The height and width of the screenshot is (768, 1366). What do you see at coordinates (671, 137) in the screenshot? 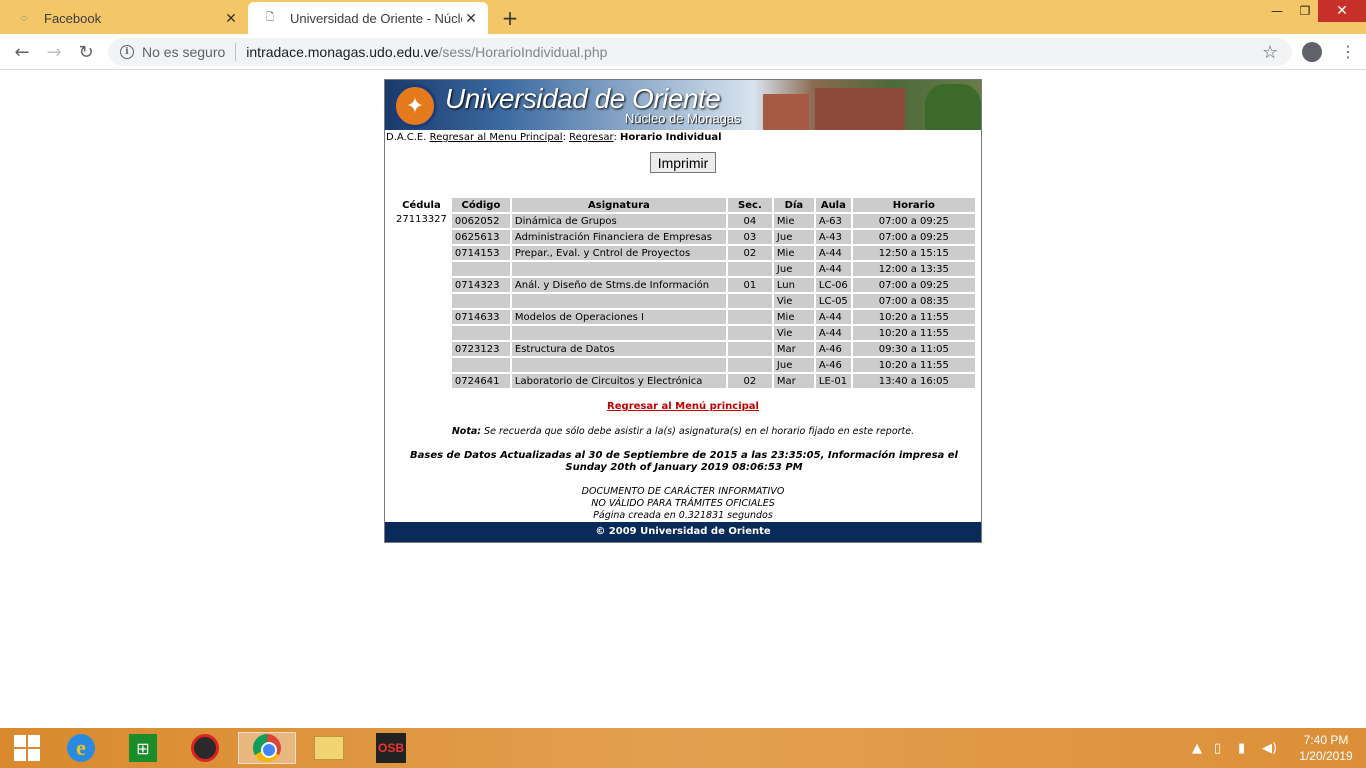
I see `breadcrumb-current: Horario Individual` at bounding box center [671, 137].